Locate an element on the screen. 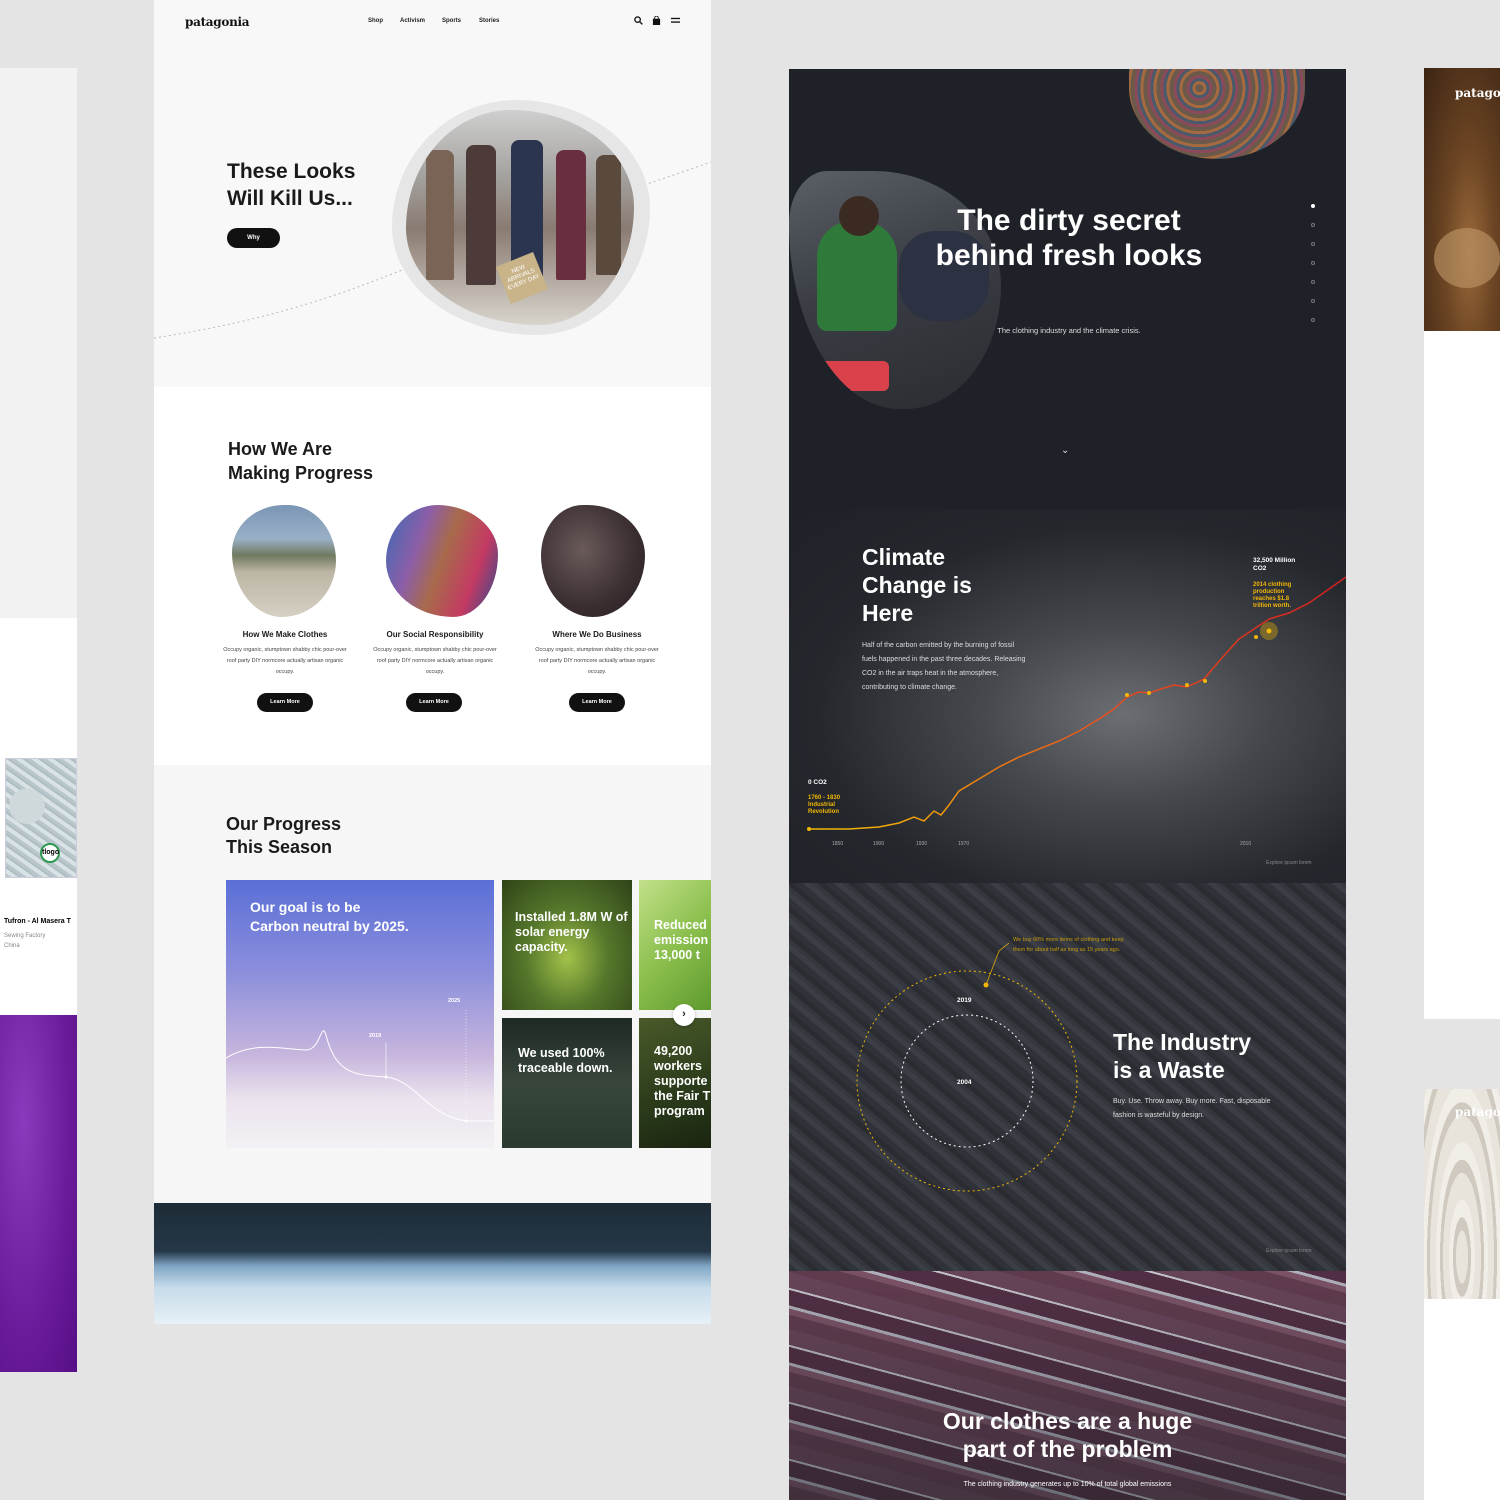  year-2004-label: 2004 is located at coordinates (964, 1082).